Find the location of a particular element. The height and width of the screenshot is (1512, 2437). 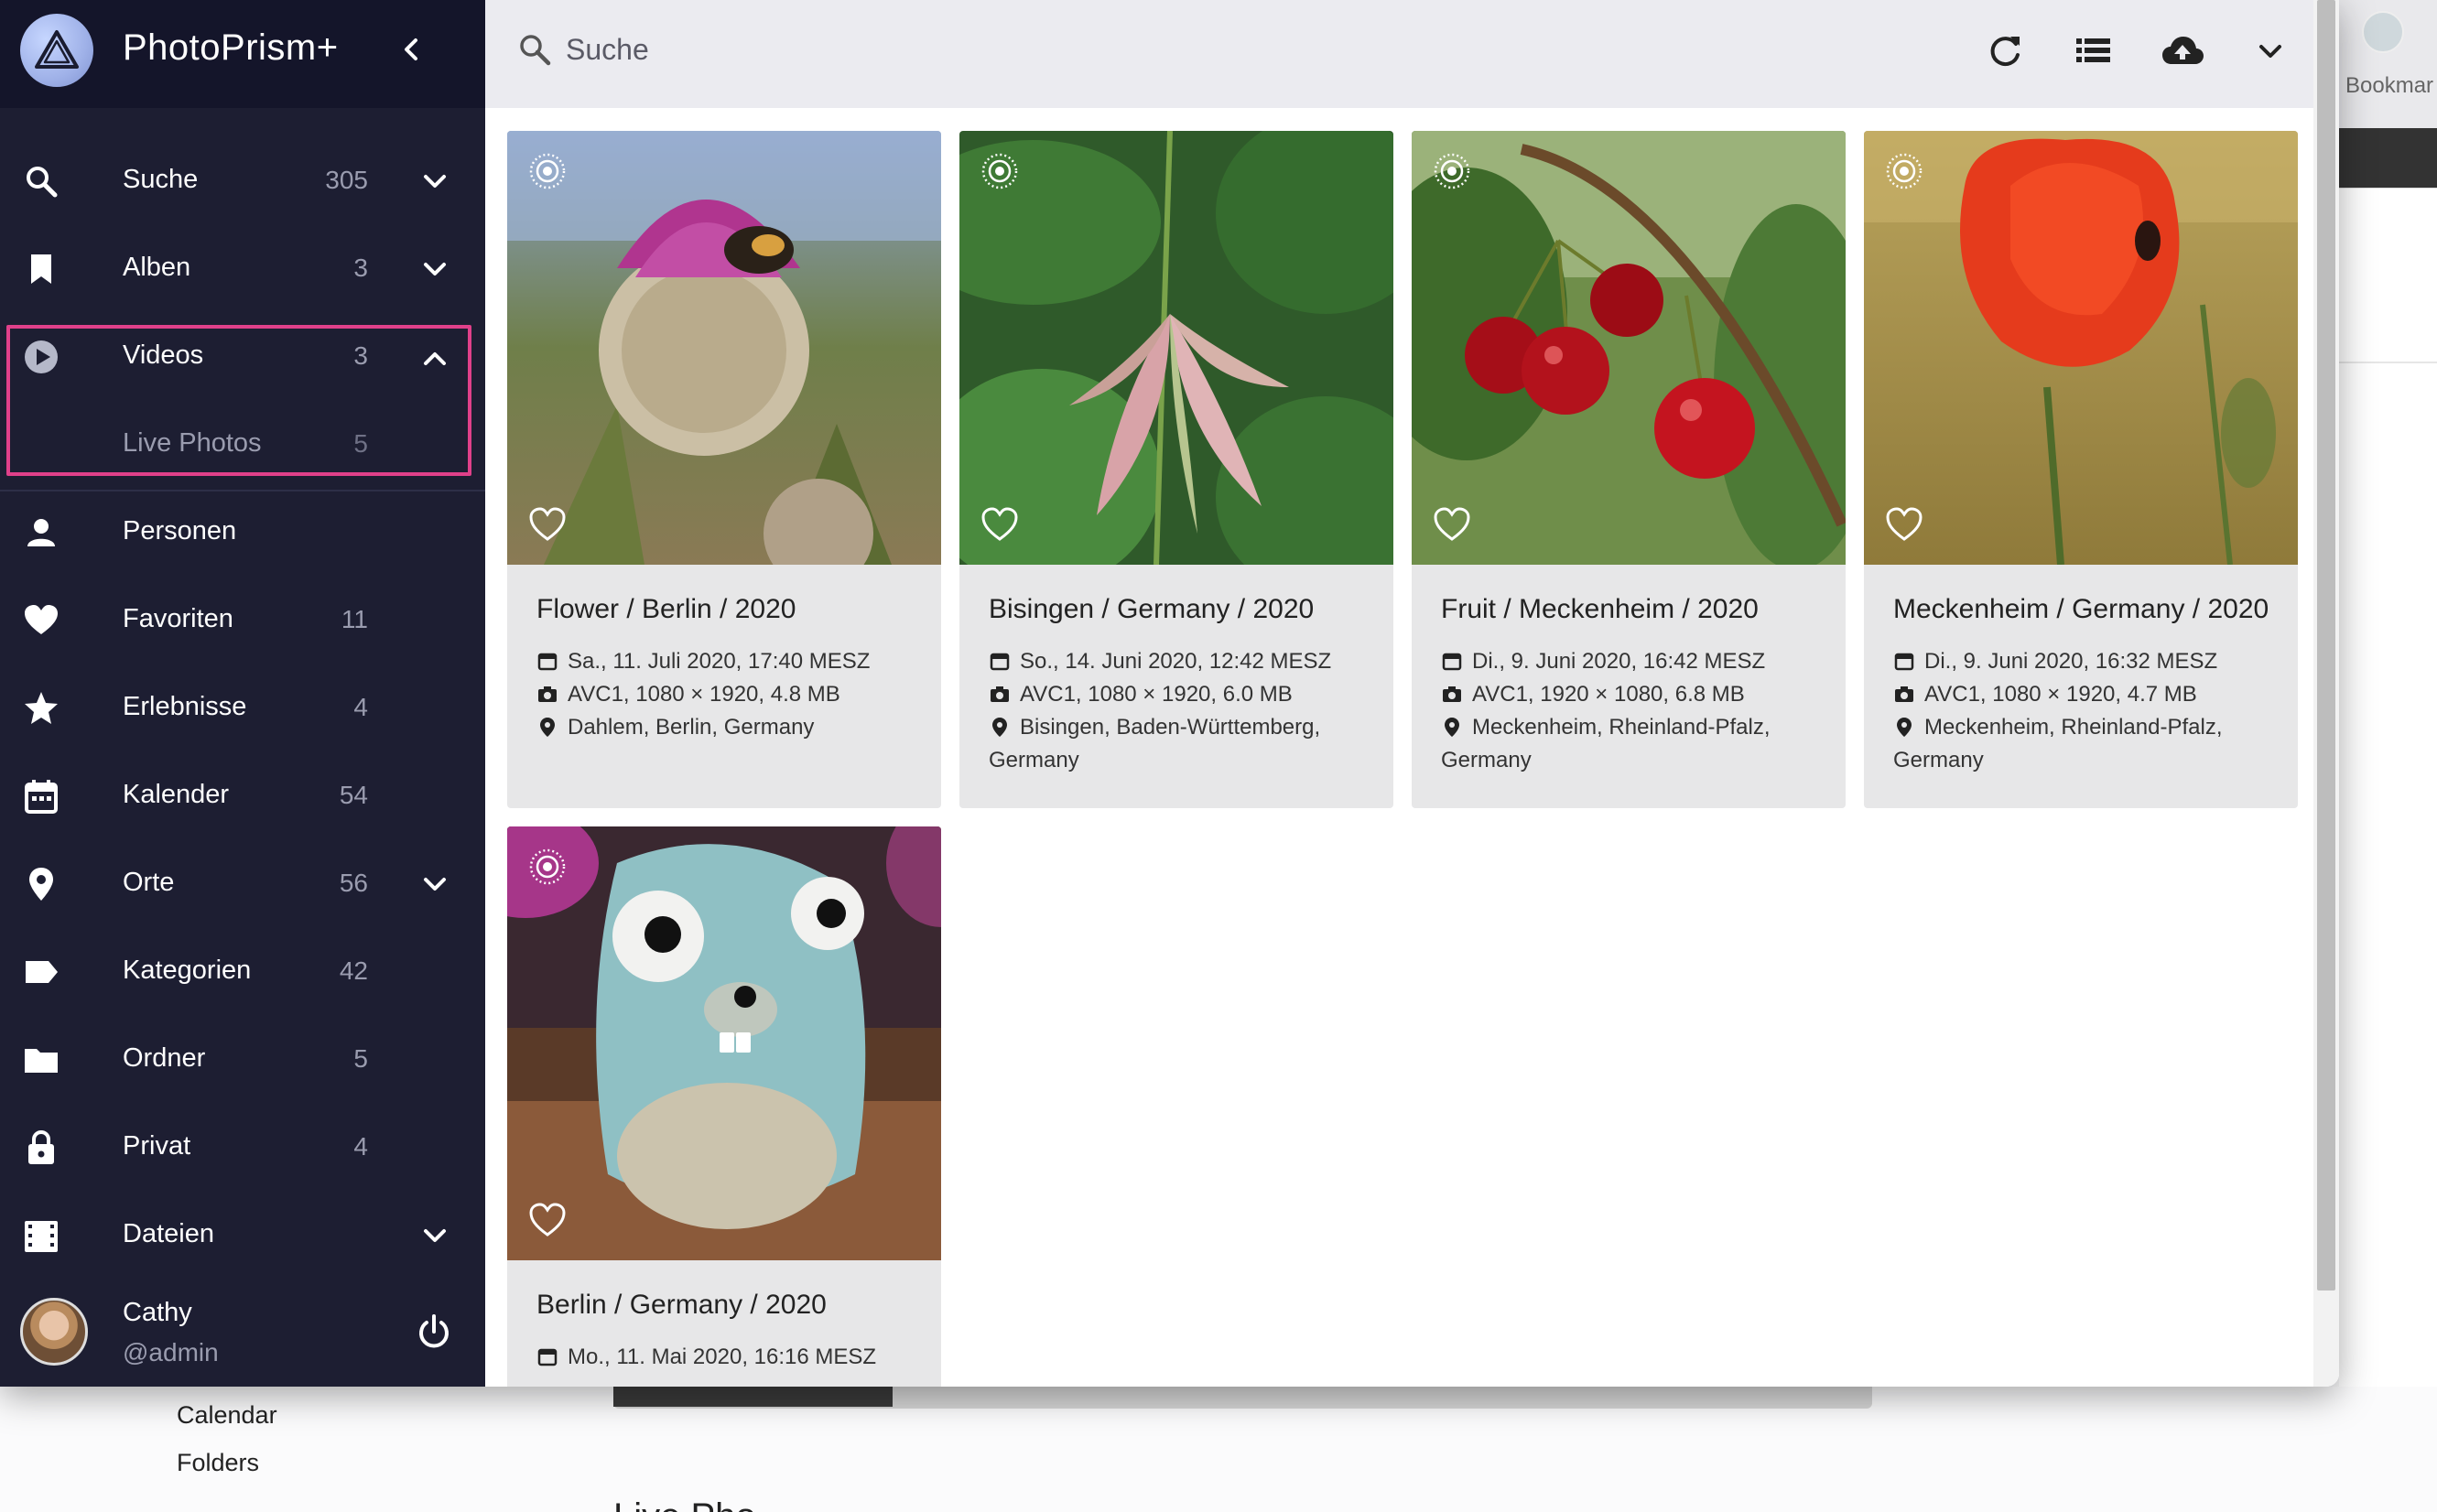

heart-icon is located at coordinates (41, 619).